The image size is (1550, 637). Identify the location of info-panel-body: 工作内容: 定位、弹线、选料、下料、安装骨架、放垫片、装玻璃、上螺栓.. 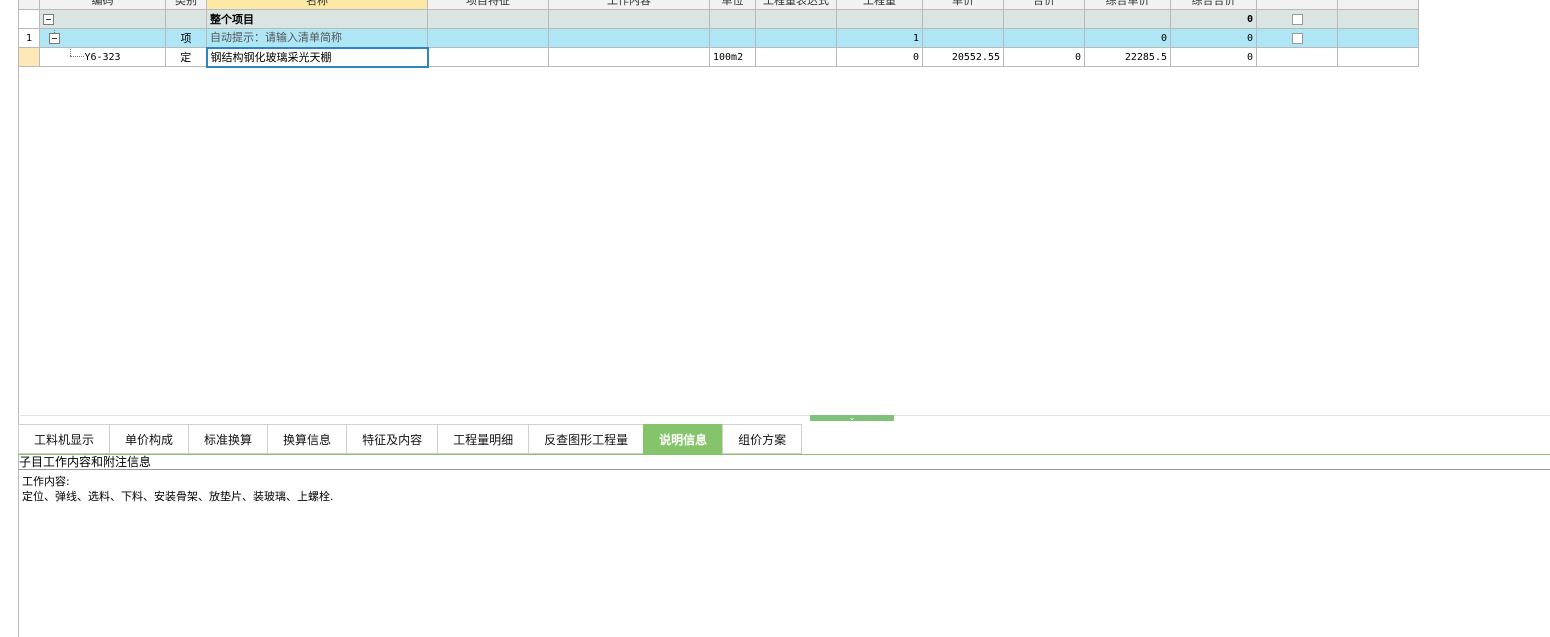
(178, 489).